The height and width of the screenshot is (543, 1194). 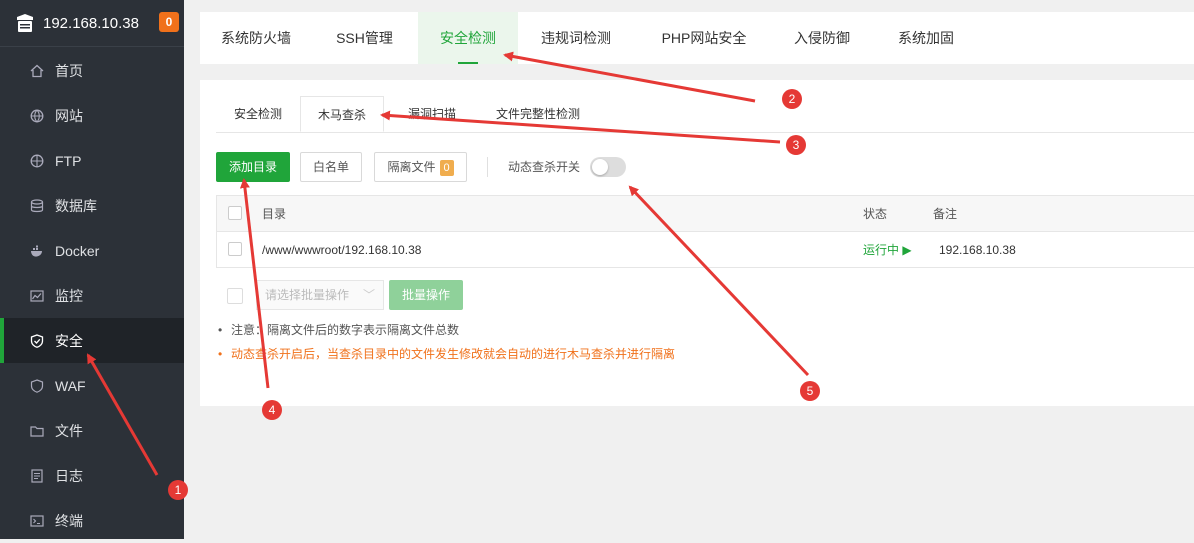 What do you see at coordinates (37, 205) in the screenshot?
I see `database-icon` at bounding box center [37, 205].